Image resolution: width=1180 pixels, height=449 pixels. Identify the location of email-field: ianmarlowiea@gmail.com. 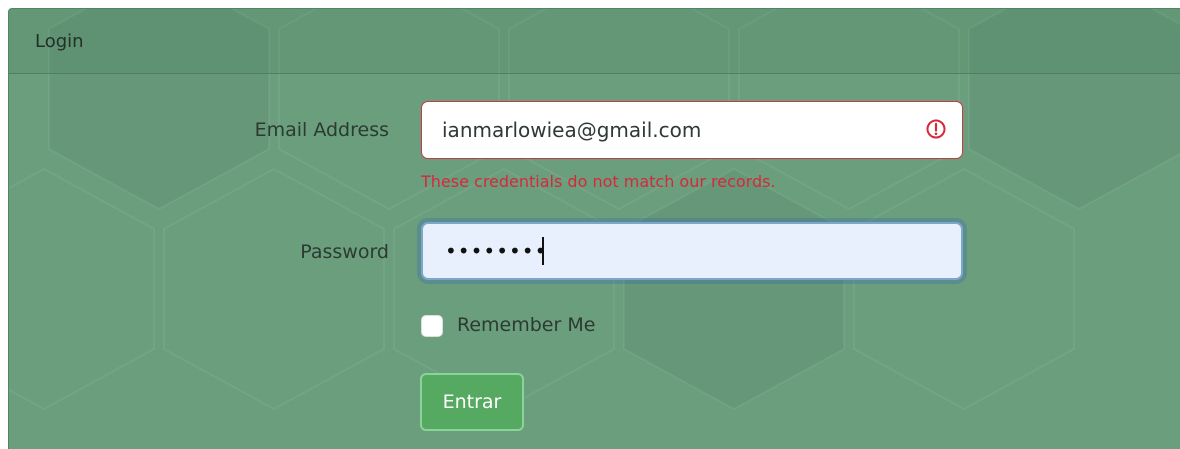
(692, 130).